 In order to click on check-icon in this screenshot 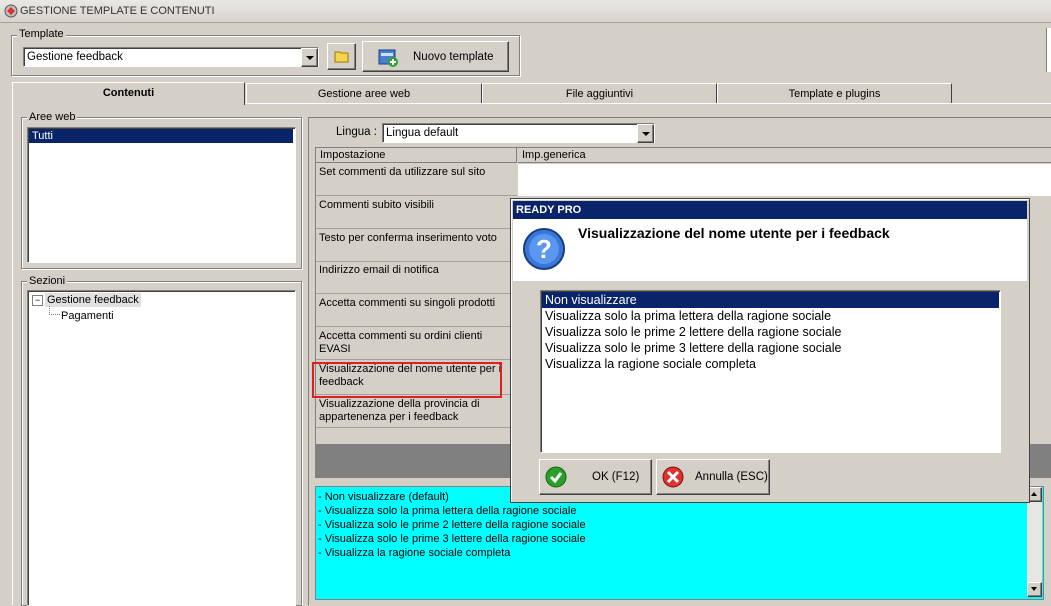, I will do `click(556, 477)`.